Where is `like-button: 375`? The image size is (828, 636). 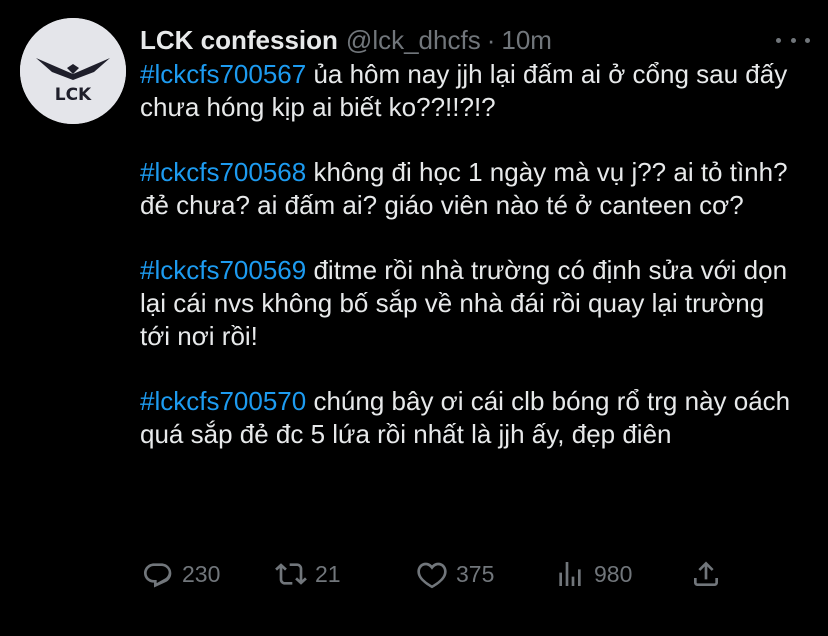 like-button: 375 is located at coordinates (455, 574).